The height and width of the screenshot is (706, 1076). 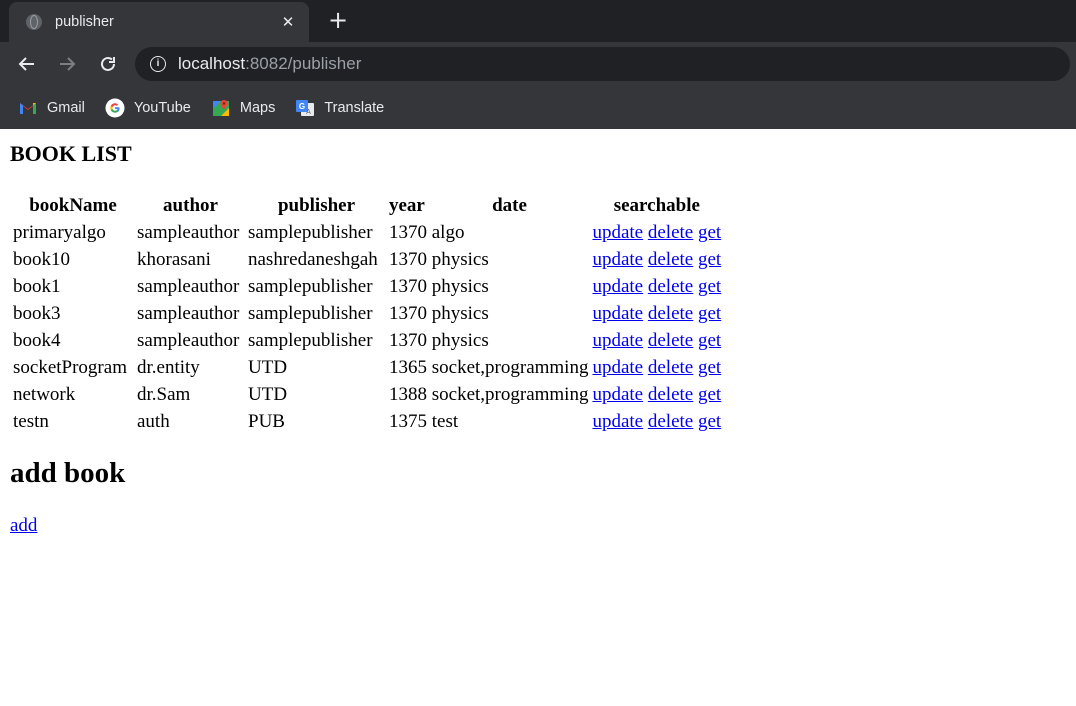 What do you see at coordinates (538, 21) in the screenshot?
I see `tab-strip: publisher ✕ +` at bounding box center [538, 21].